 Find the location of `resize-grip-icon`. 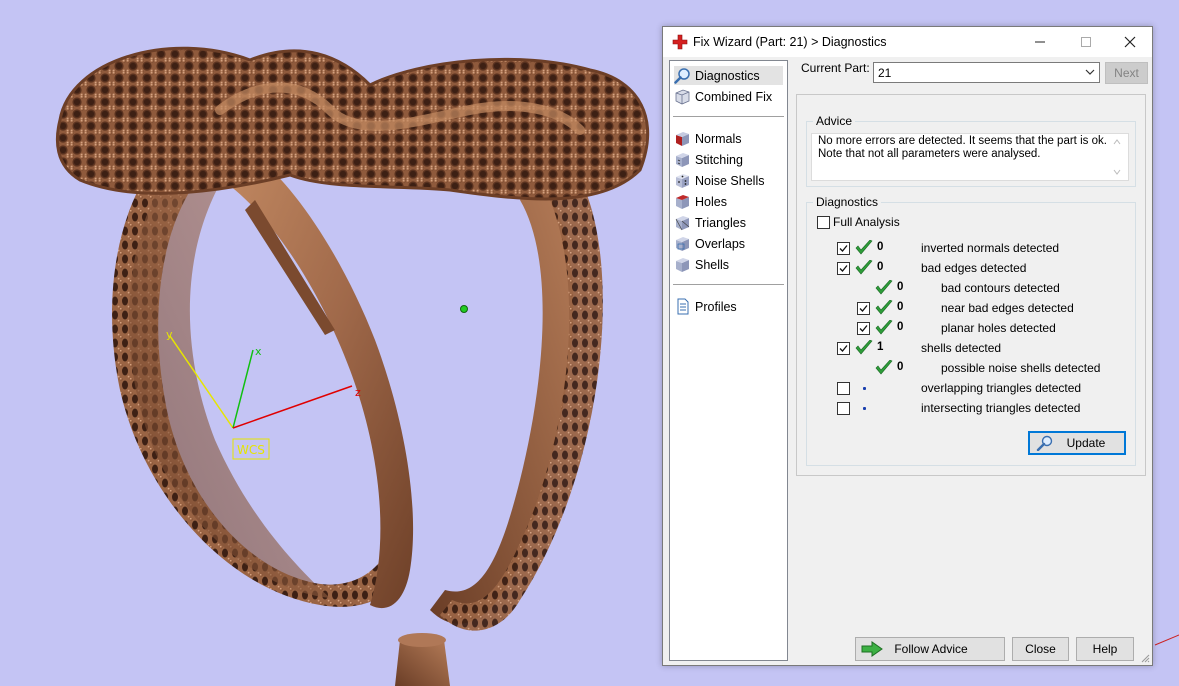

resize-grip-icon is located at coordinates (1145, 658).